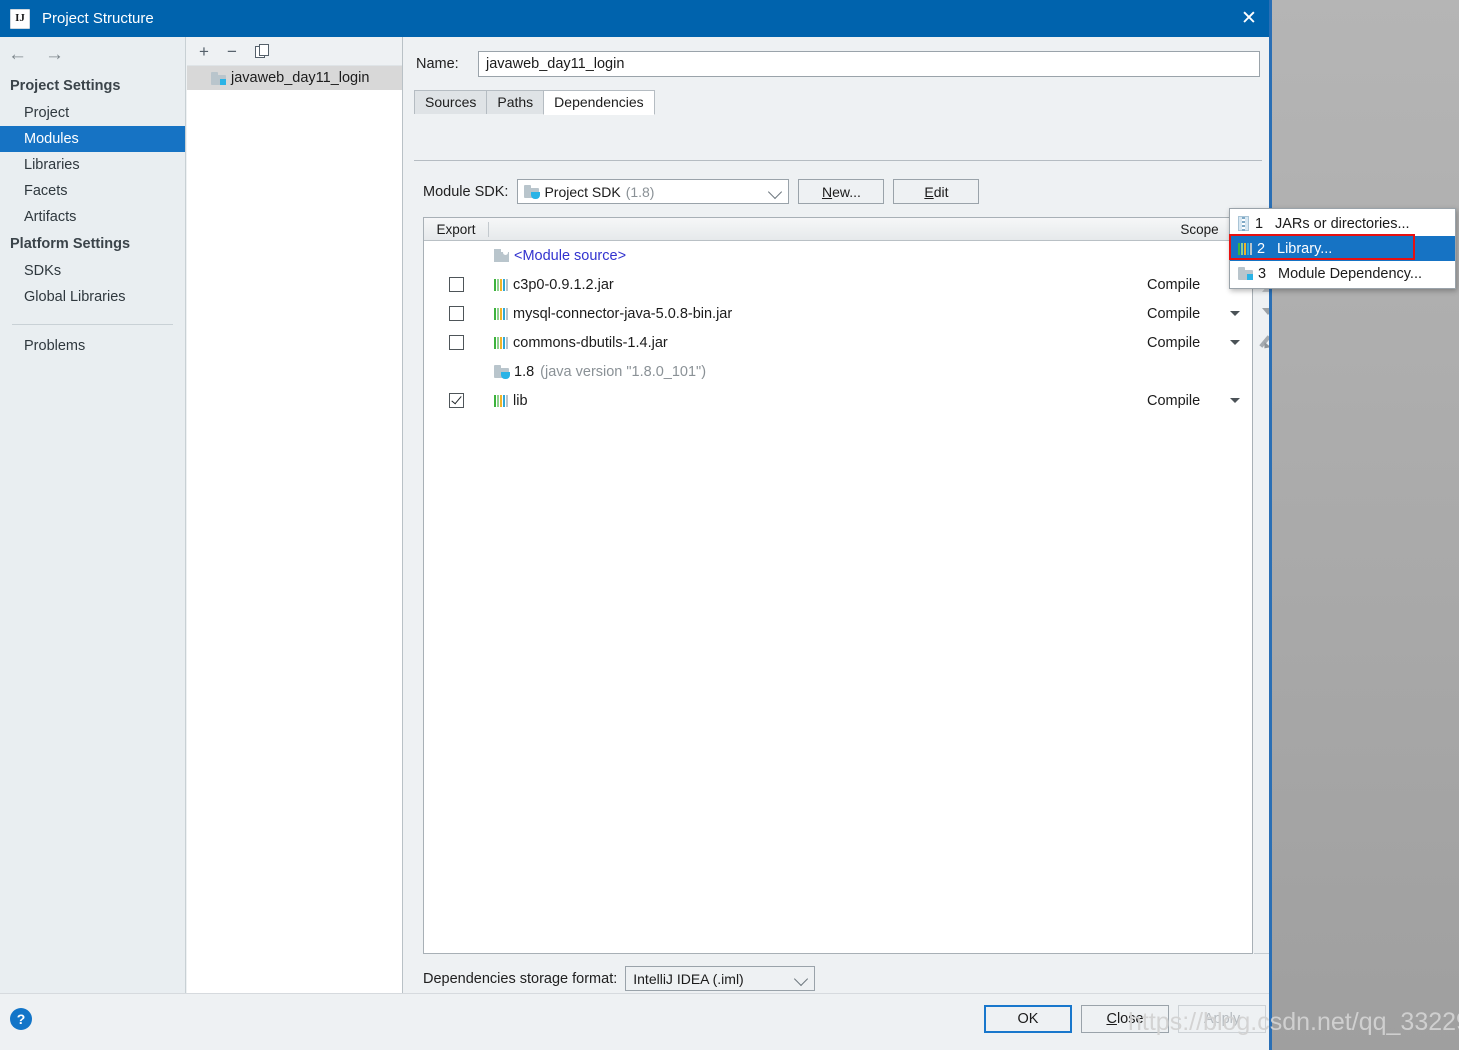 Image resolution: width=1459 pixels, height=1050 pixels. What do you see at coordinates (524, 371) in the screenshot?
I see `row-label: 1.8` at bounding box center [524, 371].